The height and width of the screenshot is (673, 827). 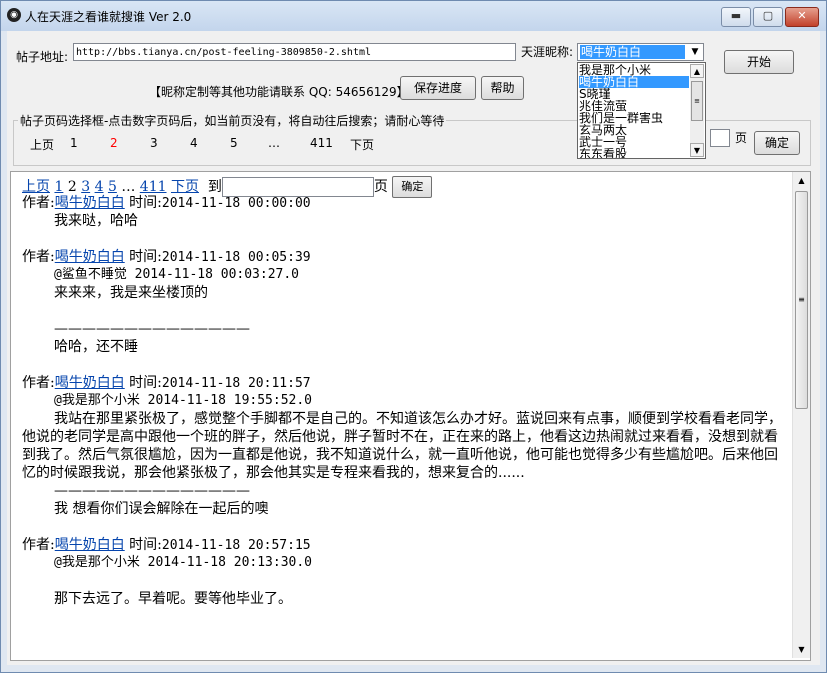 I want to click on content-last-page-link: 411, so click(x=153, y=187).